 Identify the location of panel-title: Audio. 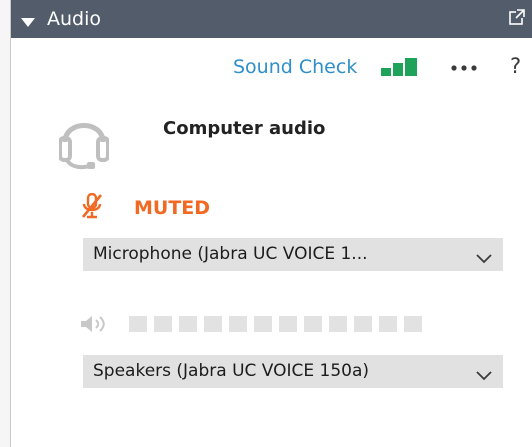
(74, 19).